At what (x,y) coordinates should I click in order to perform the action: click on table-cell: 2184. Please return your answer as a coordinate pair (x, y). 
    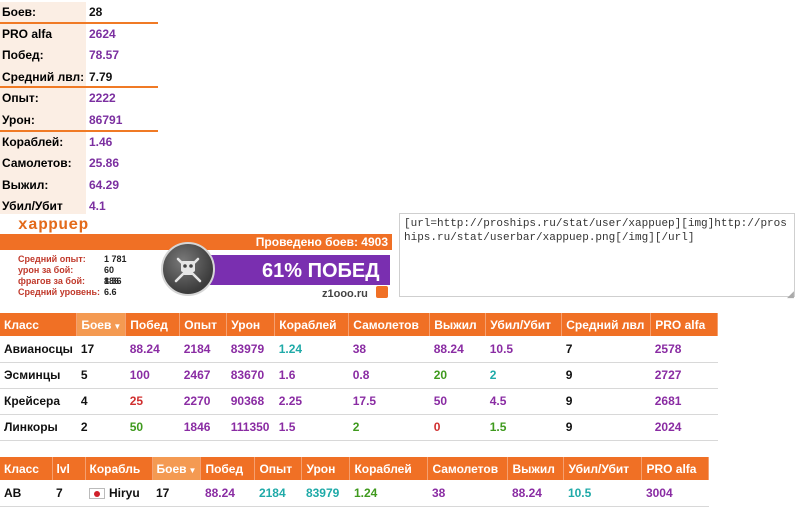
    Looking at the image, I should click on (278, 493).